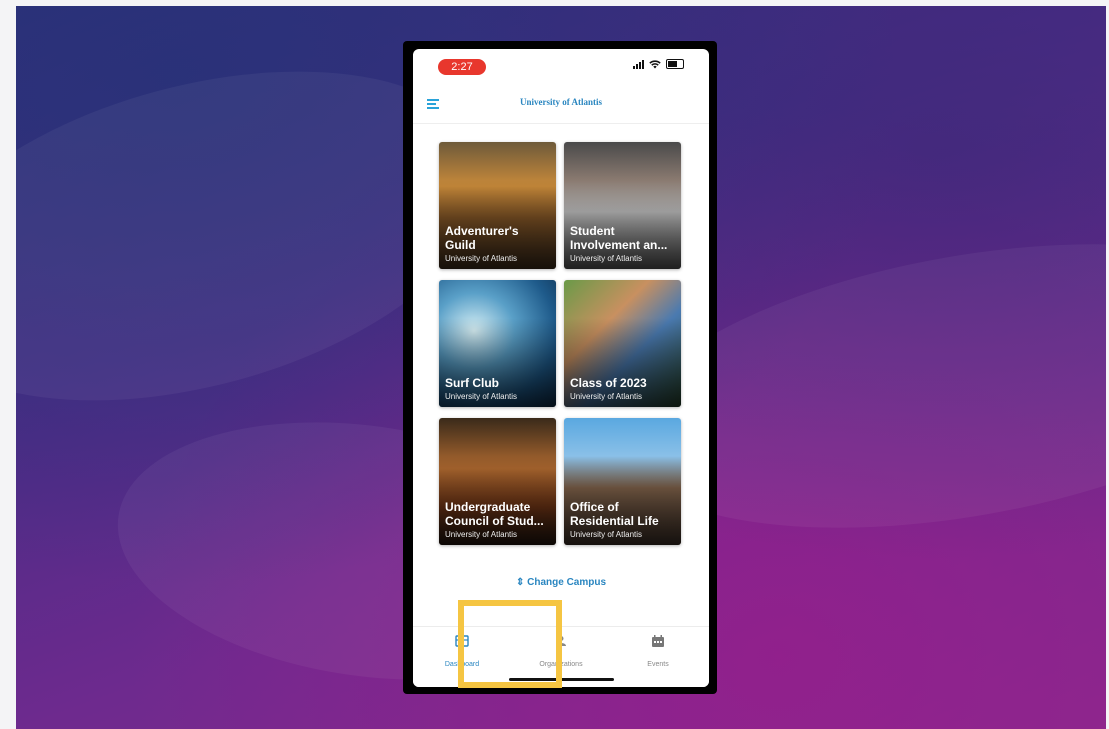 The height and width of the screenshot is (729, 1109). Describe the element at coordinates (482, 238) in the screenshot. I see `org-card-name: Adventurer's Guild` at that location.